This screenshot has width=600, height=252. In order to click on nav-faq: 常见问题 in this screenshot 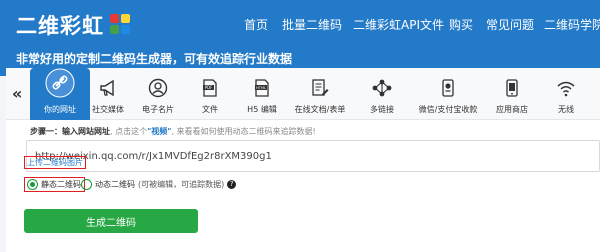, I will do `click(510, 24)`.